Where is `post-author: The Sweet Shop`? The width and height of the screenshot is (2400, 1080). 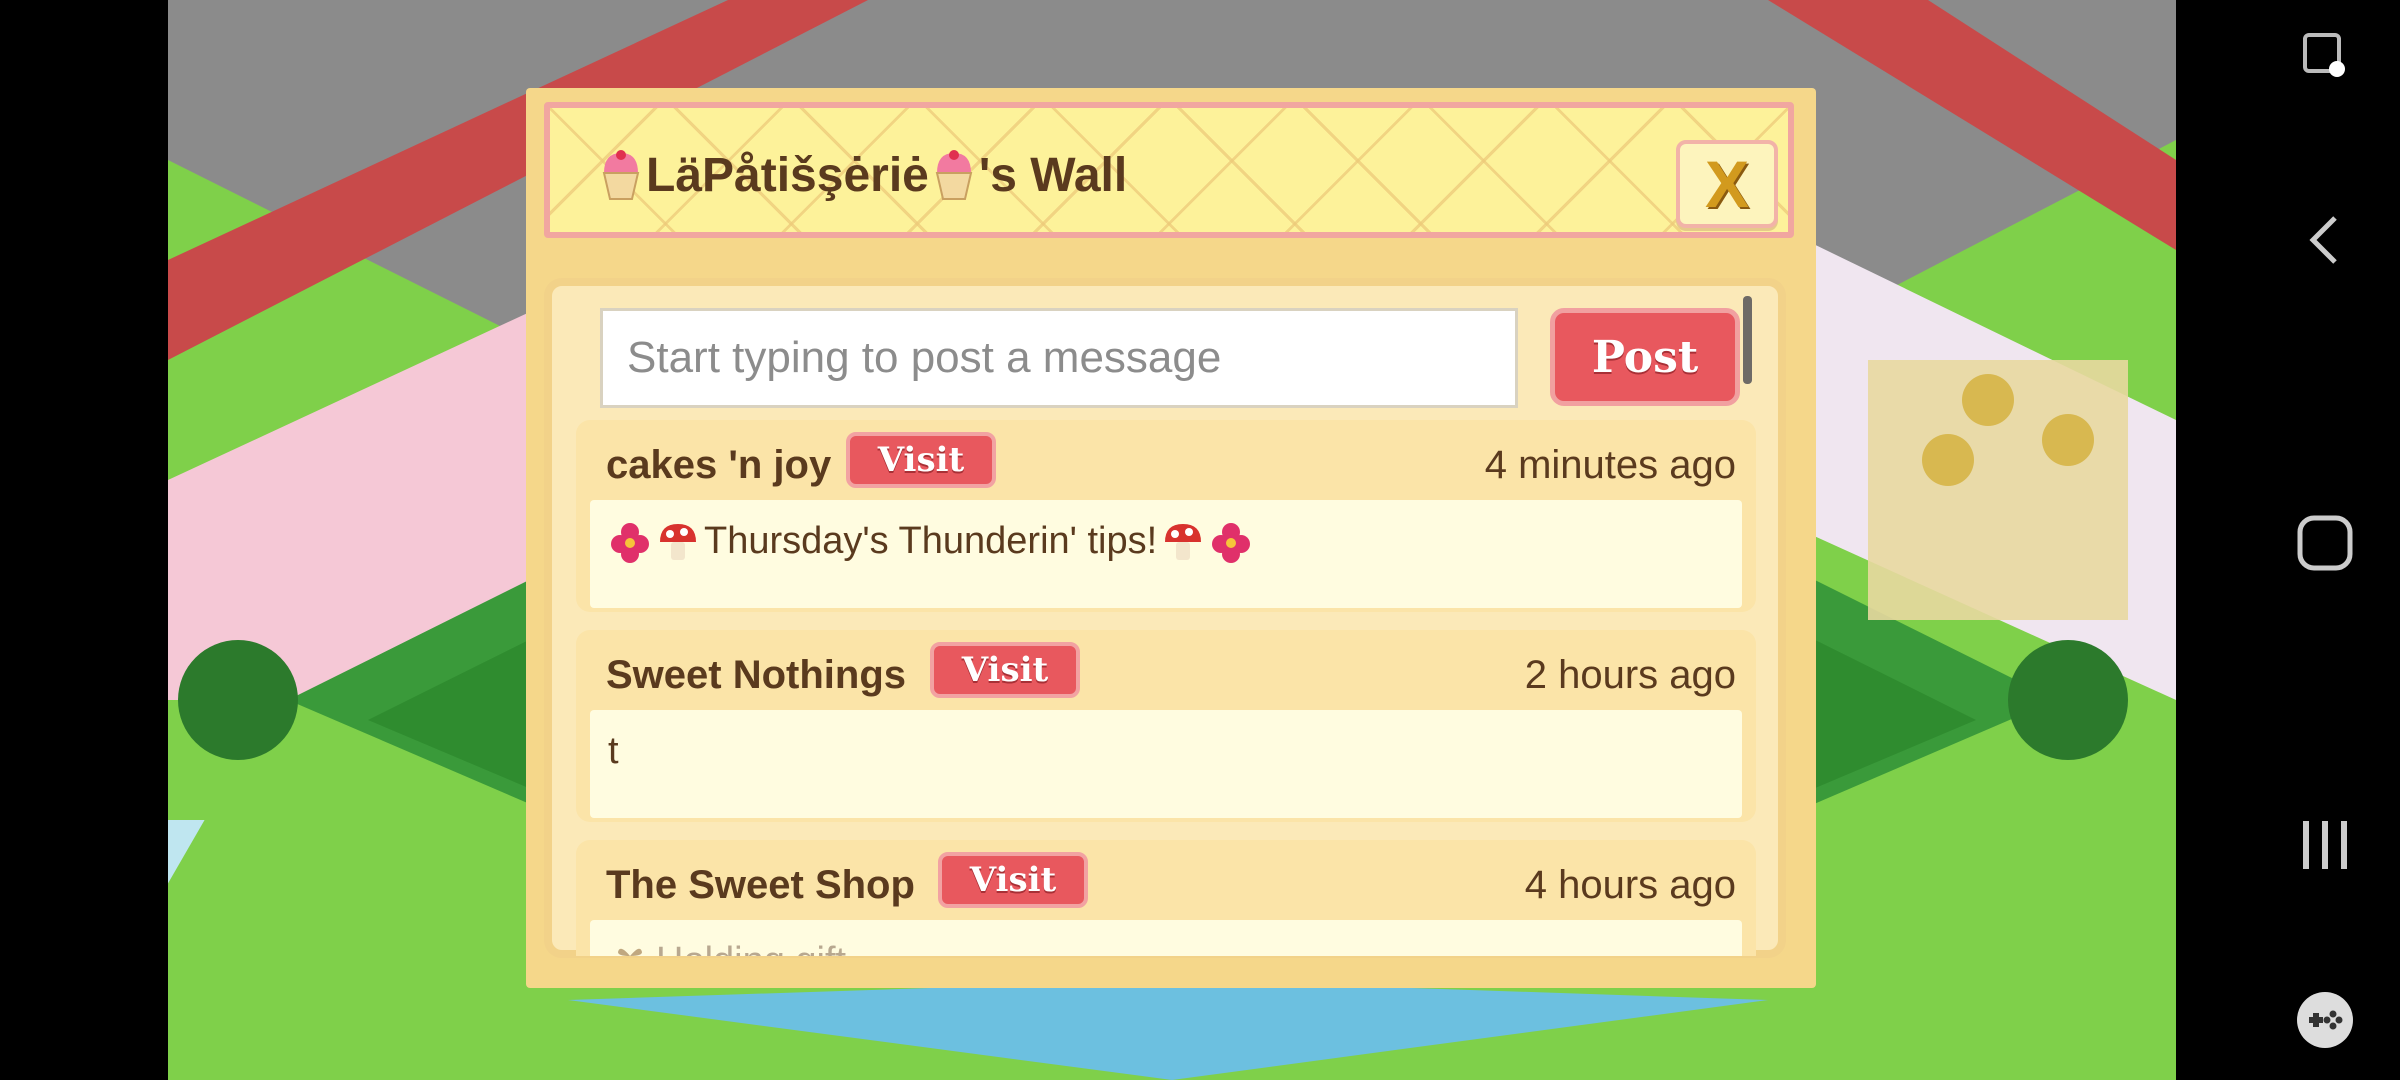
post-author: The Sweet Shop is located at coordinates (760, 885).